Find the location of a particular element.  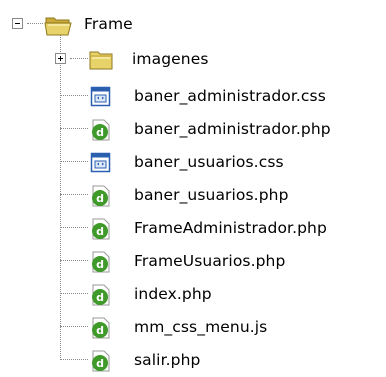

tree-node-label: baner_usuarios.php is located at coordinates (211, 194).